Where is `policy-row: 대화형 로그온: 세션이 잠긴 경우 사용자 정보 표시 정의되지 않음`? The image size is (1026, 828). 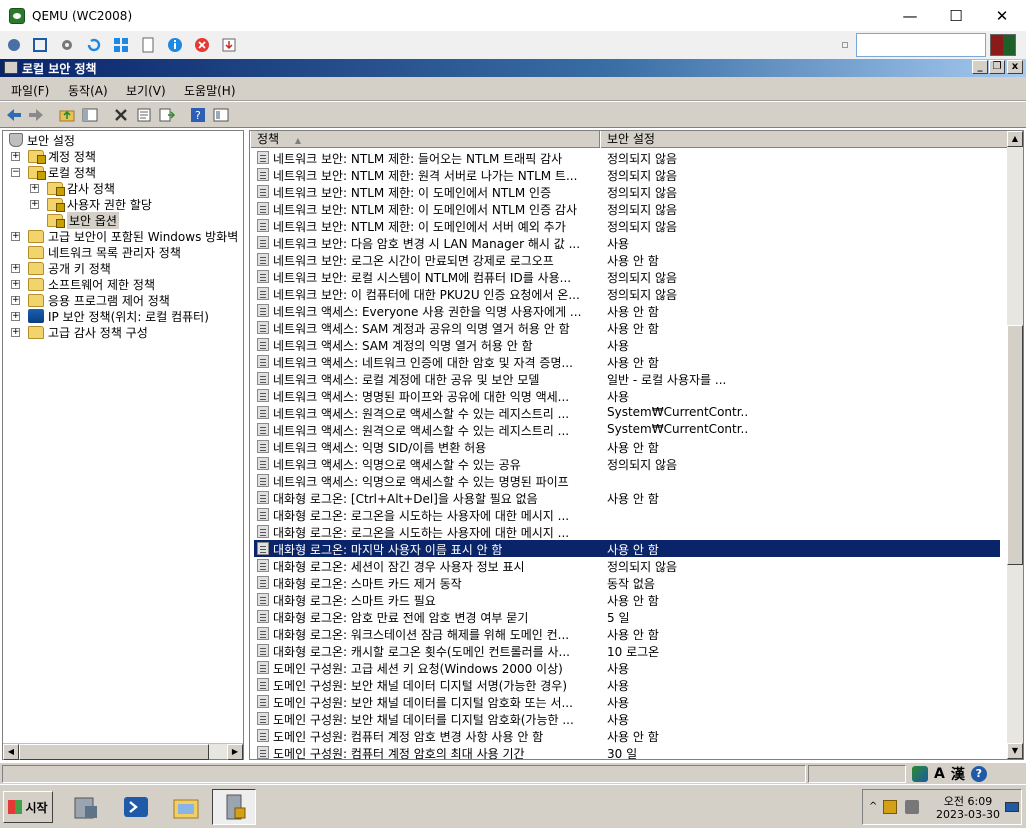 policy-row: 대화형 로그온: 세션이 잠긴 경우 사용자 정보 표시 정의되지 않음 is located at coordinates (627, 565).